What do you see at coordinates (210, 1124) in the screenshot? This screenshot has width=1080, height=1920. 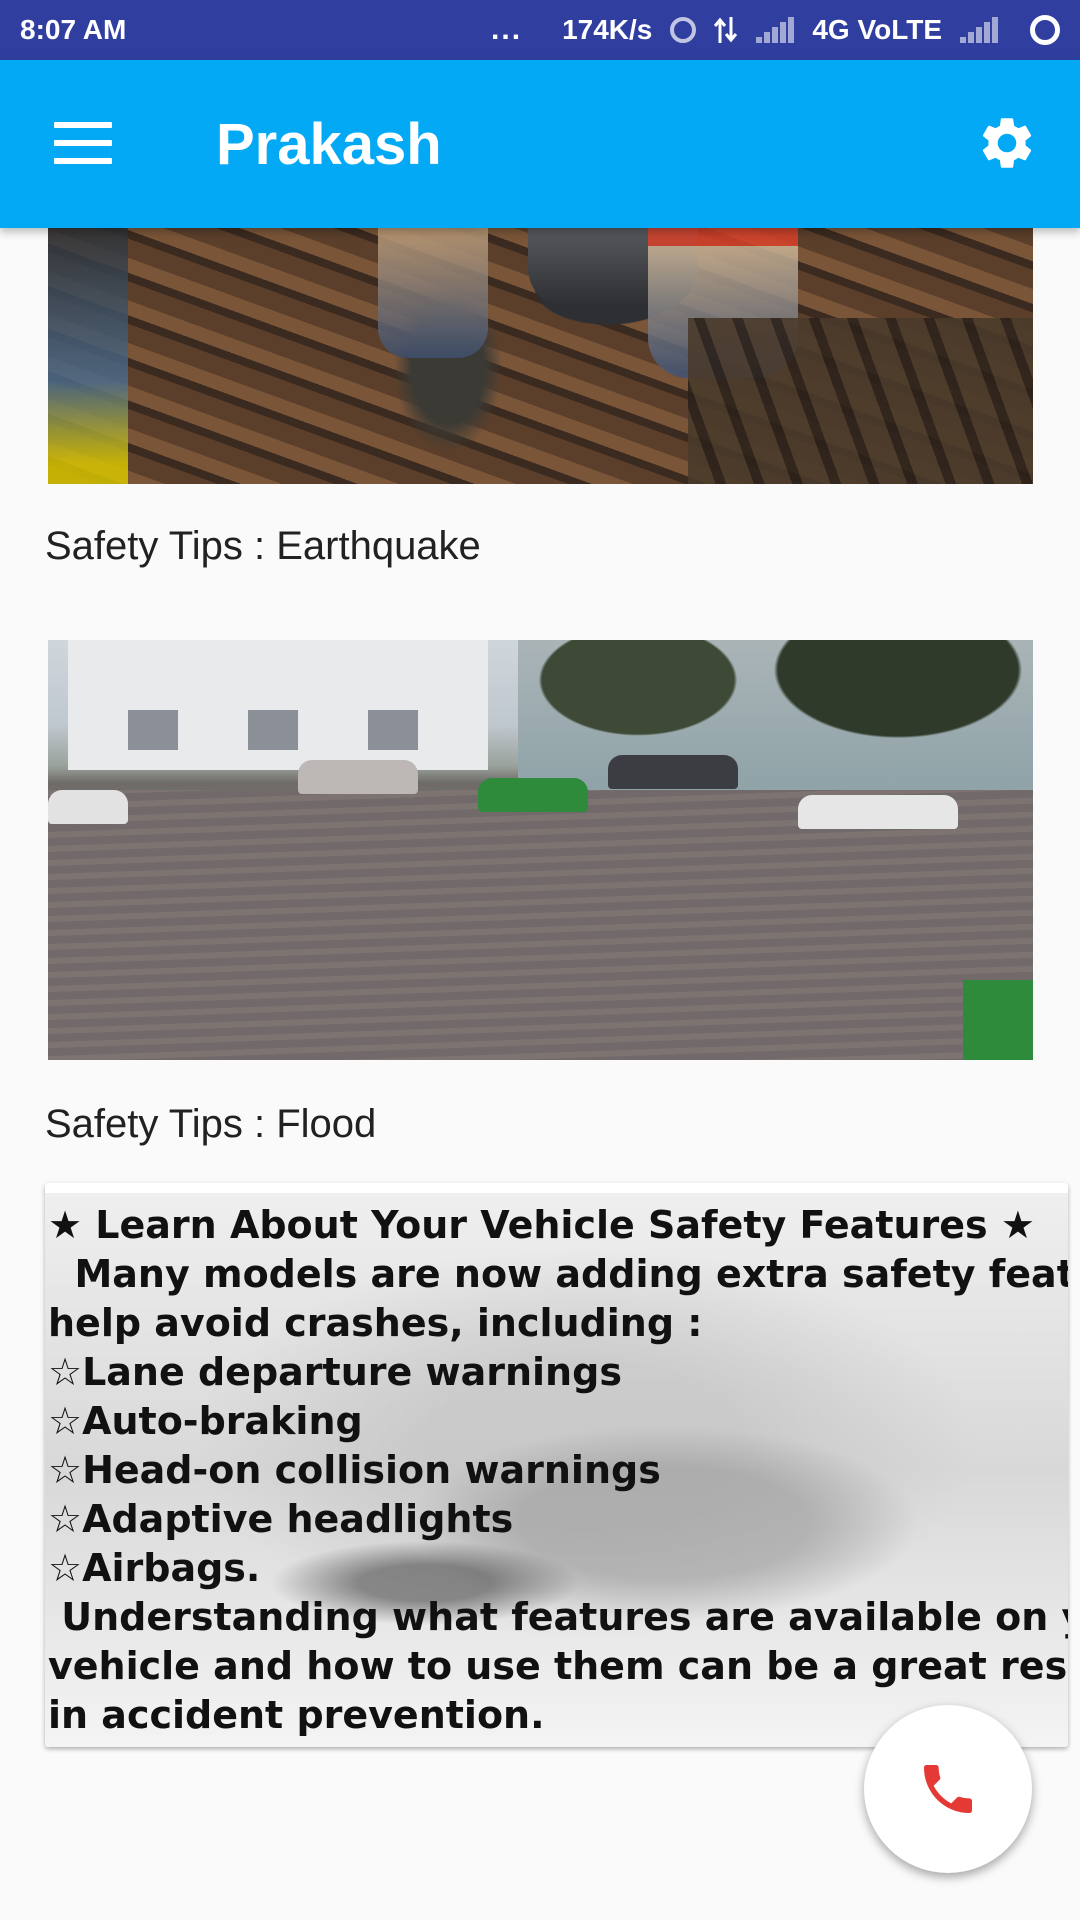 I see `flood-label: Safety Tips : Flood` at bounding box center [210, 1124].